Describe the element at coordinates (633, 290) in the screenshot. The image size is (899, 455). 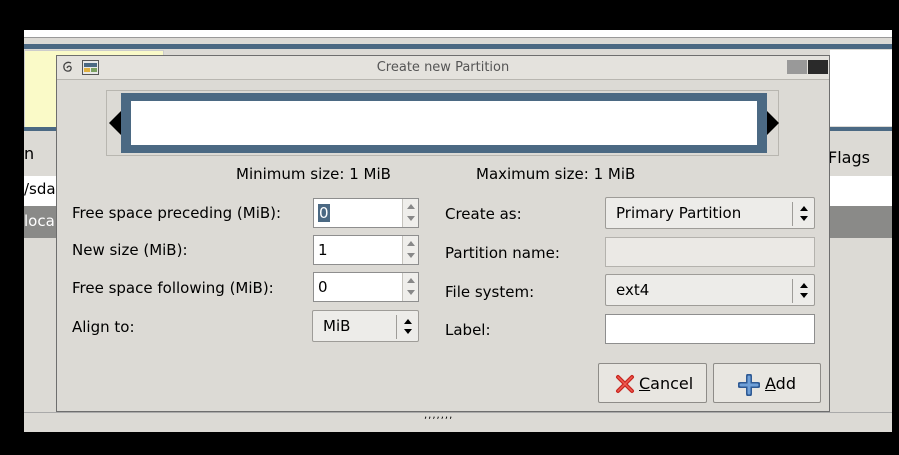
I see `file-system-value: ext4` at that location.